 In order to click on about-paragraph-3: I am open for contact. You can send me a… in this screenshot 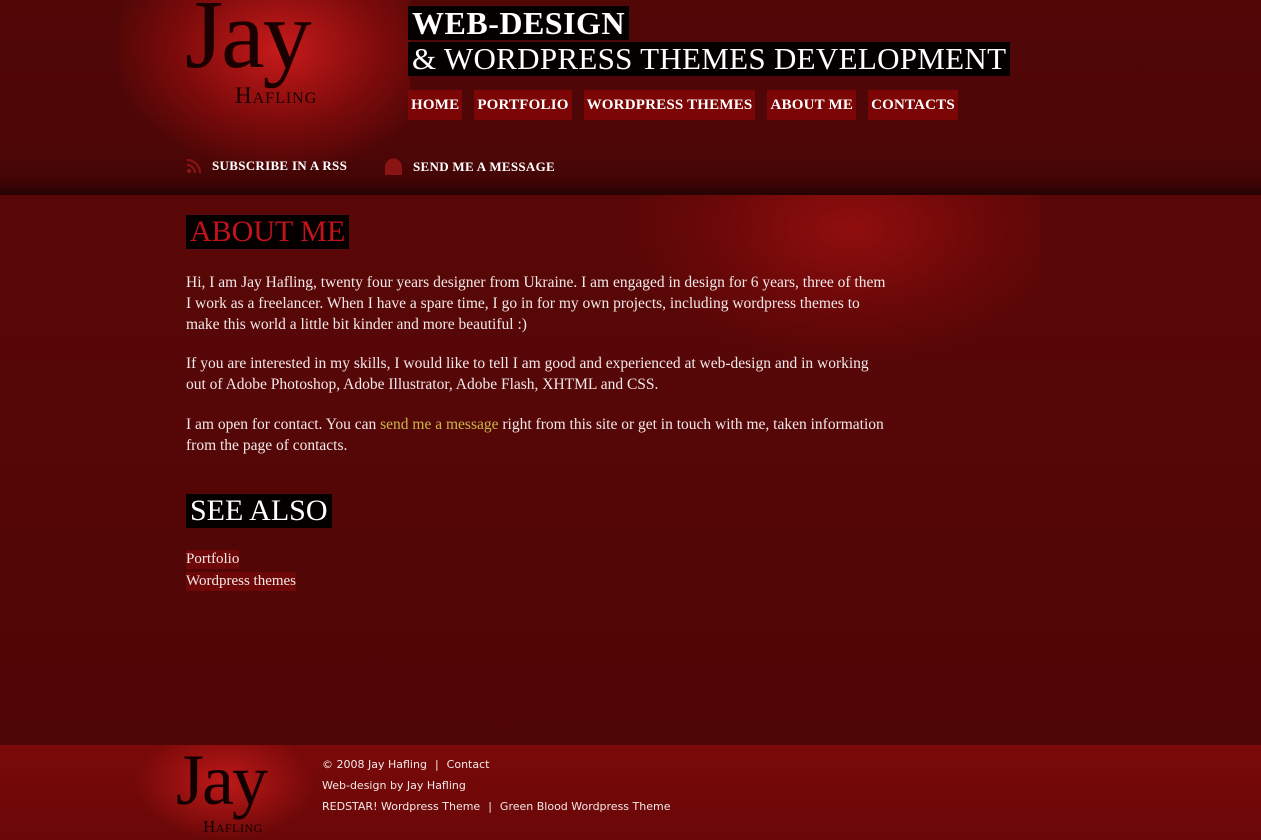, I will do `click(536, 435)`.